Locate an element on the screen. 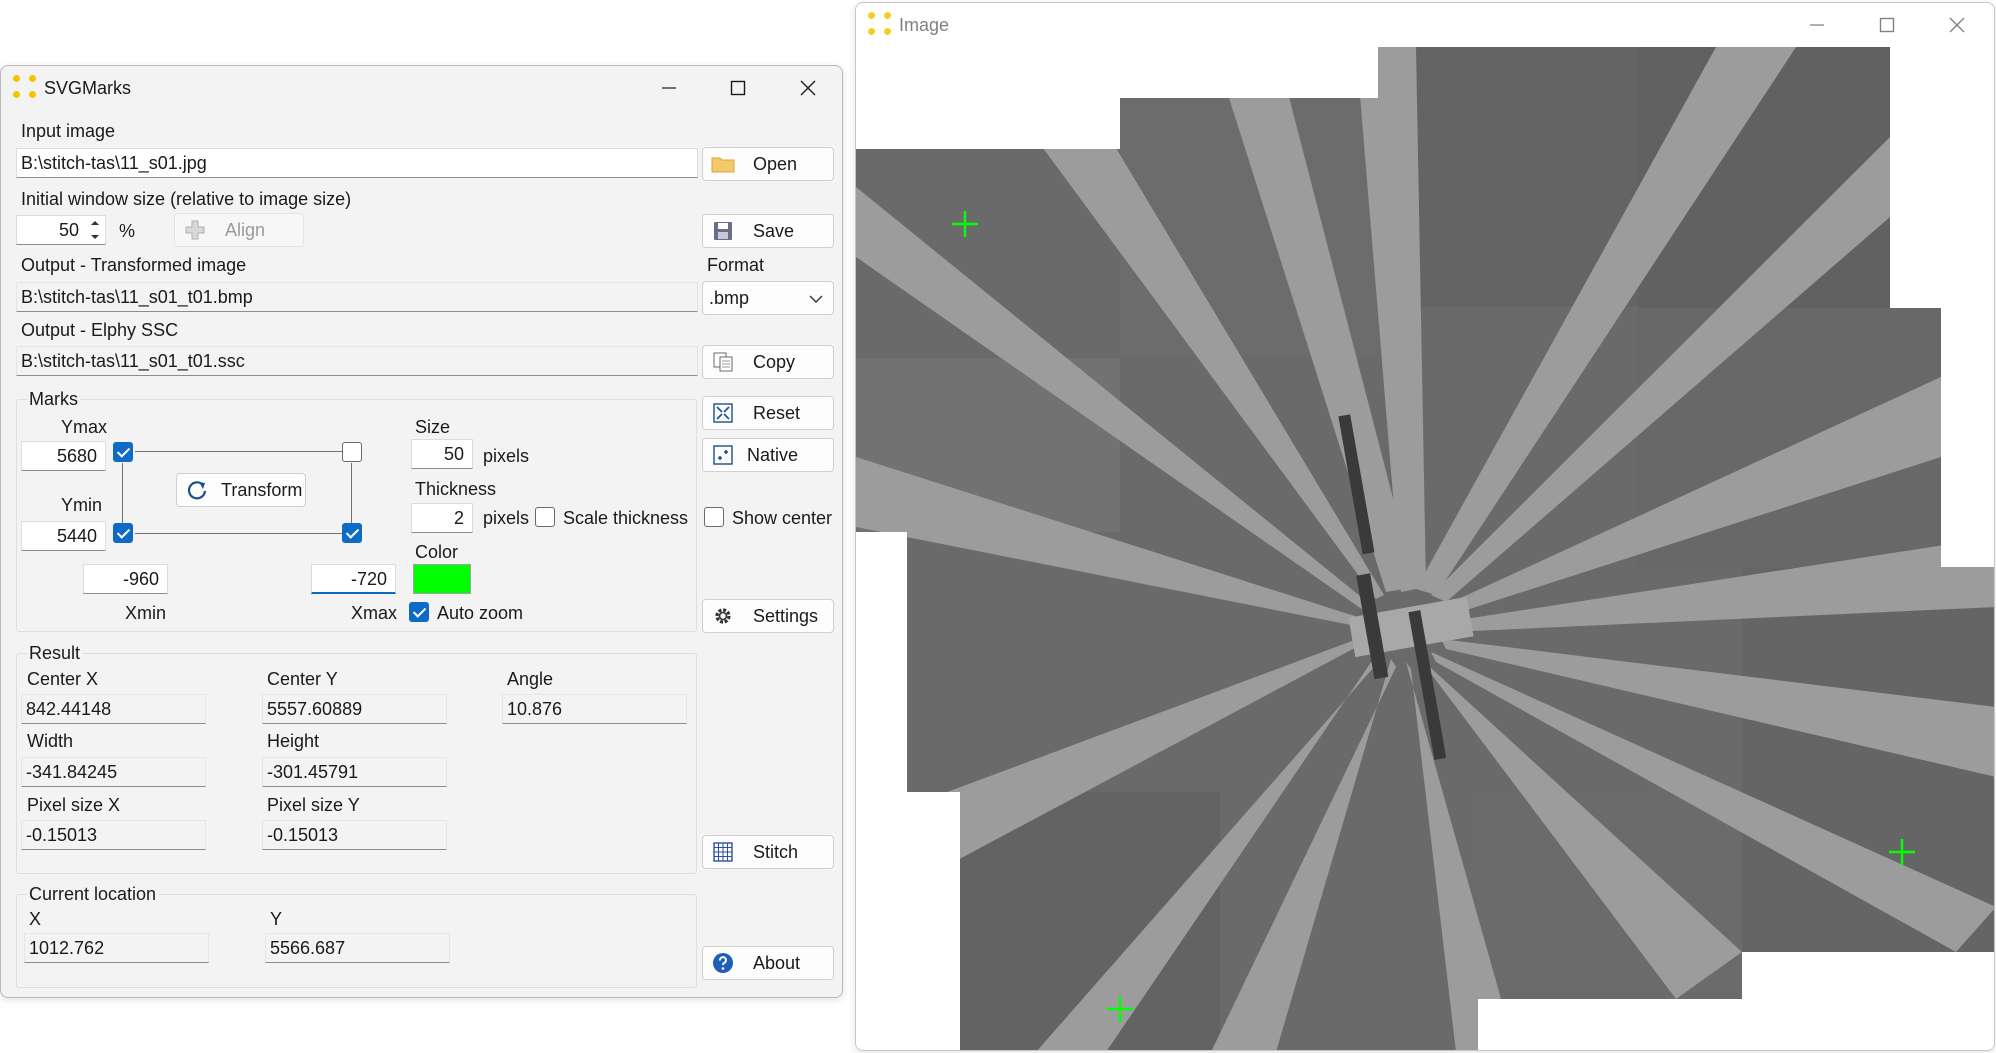 The image size is (1996, 1053). corner-top-right-checkbox is located at coordinates (352, 452).